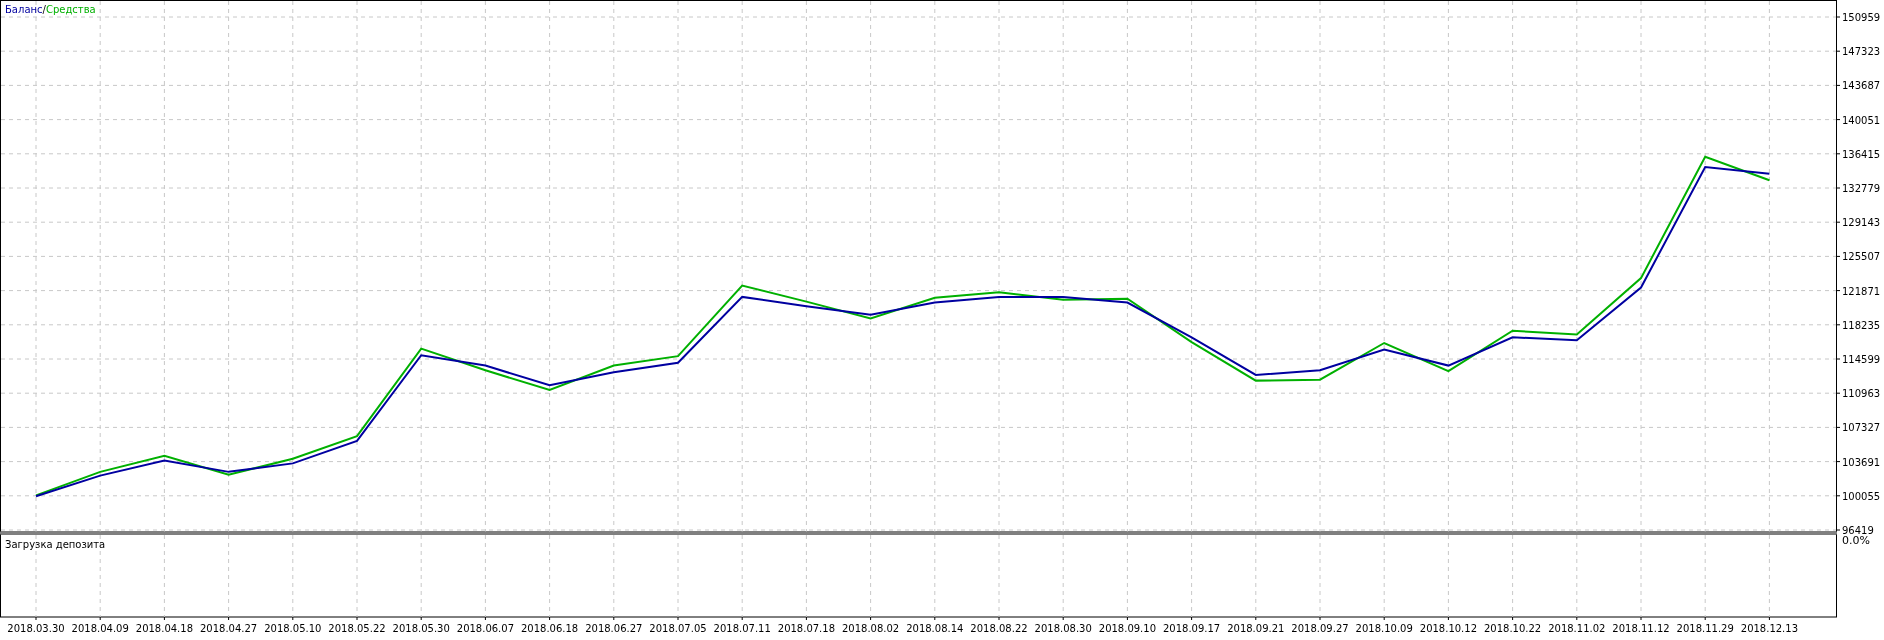 The width and height of the screenshot is (1884, 640). Describe the element at coordinates (1861, 496) in the screenshot. I see `axis-label: 100055` at that location.